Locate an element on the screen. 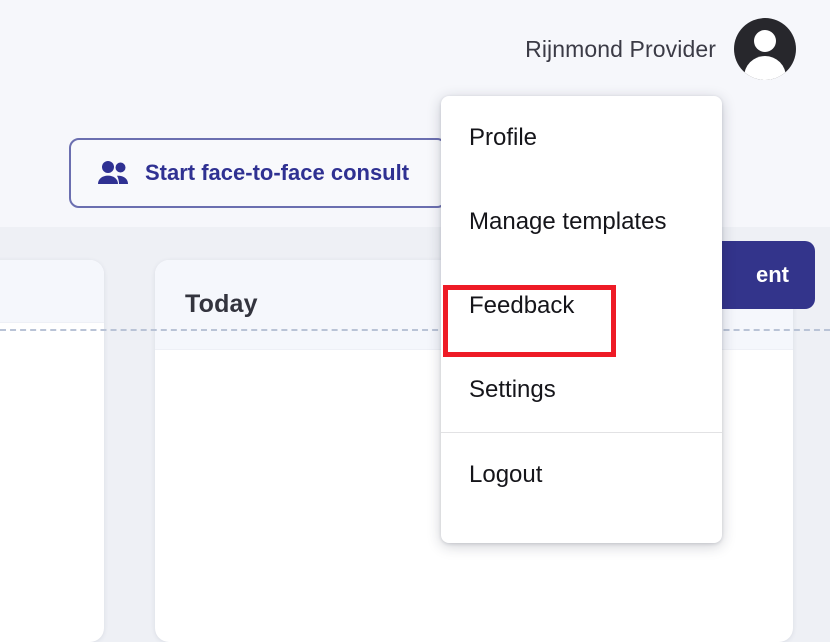 This screenshot has height=642, width=830. people-icon is located at coordinates (113, 173).